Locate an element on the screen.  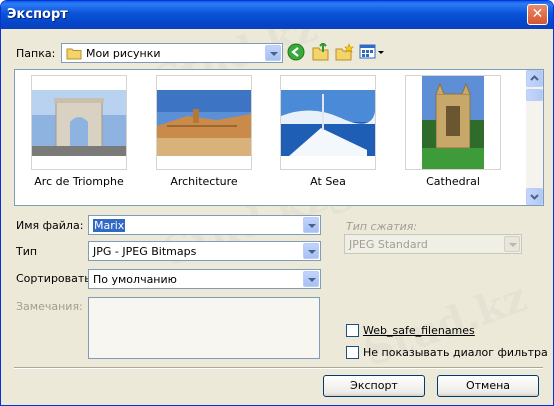
web-safe-filenames-label: Web_safe_filenames is located at coordinates (419, 330).